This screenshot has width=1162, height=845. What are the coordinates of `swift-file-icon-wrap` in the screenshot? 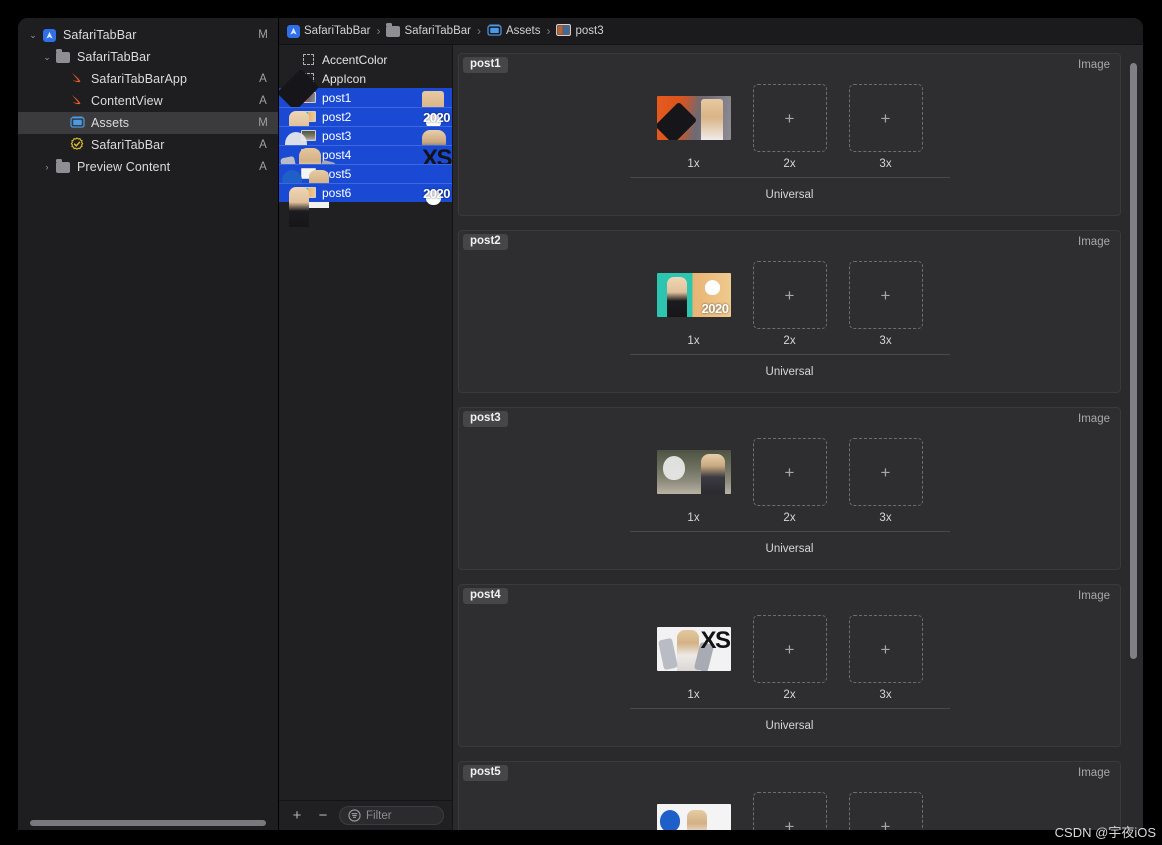 It's located at (77, 79).